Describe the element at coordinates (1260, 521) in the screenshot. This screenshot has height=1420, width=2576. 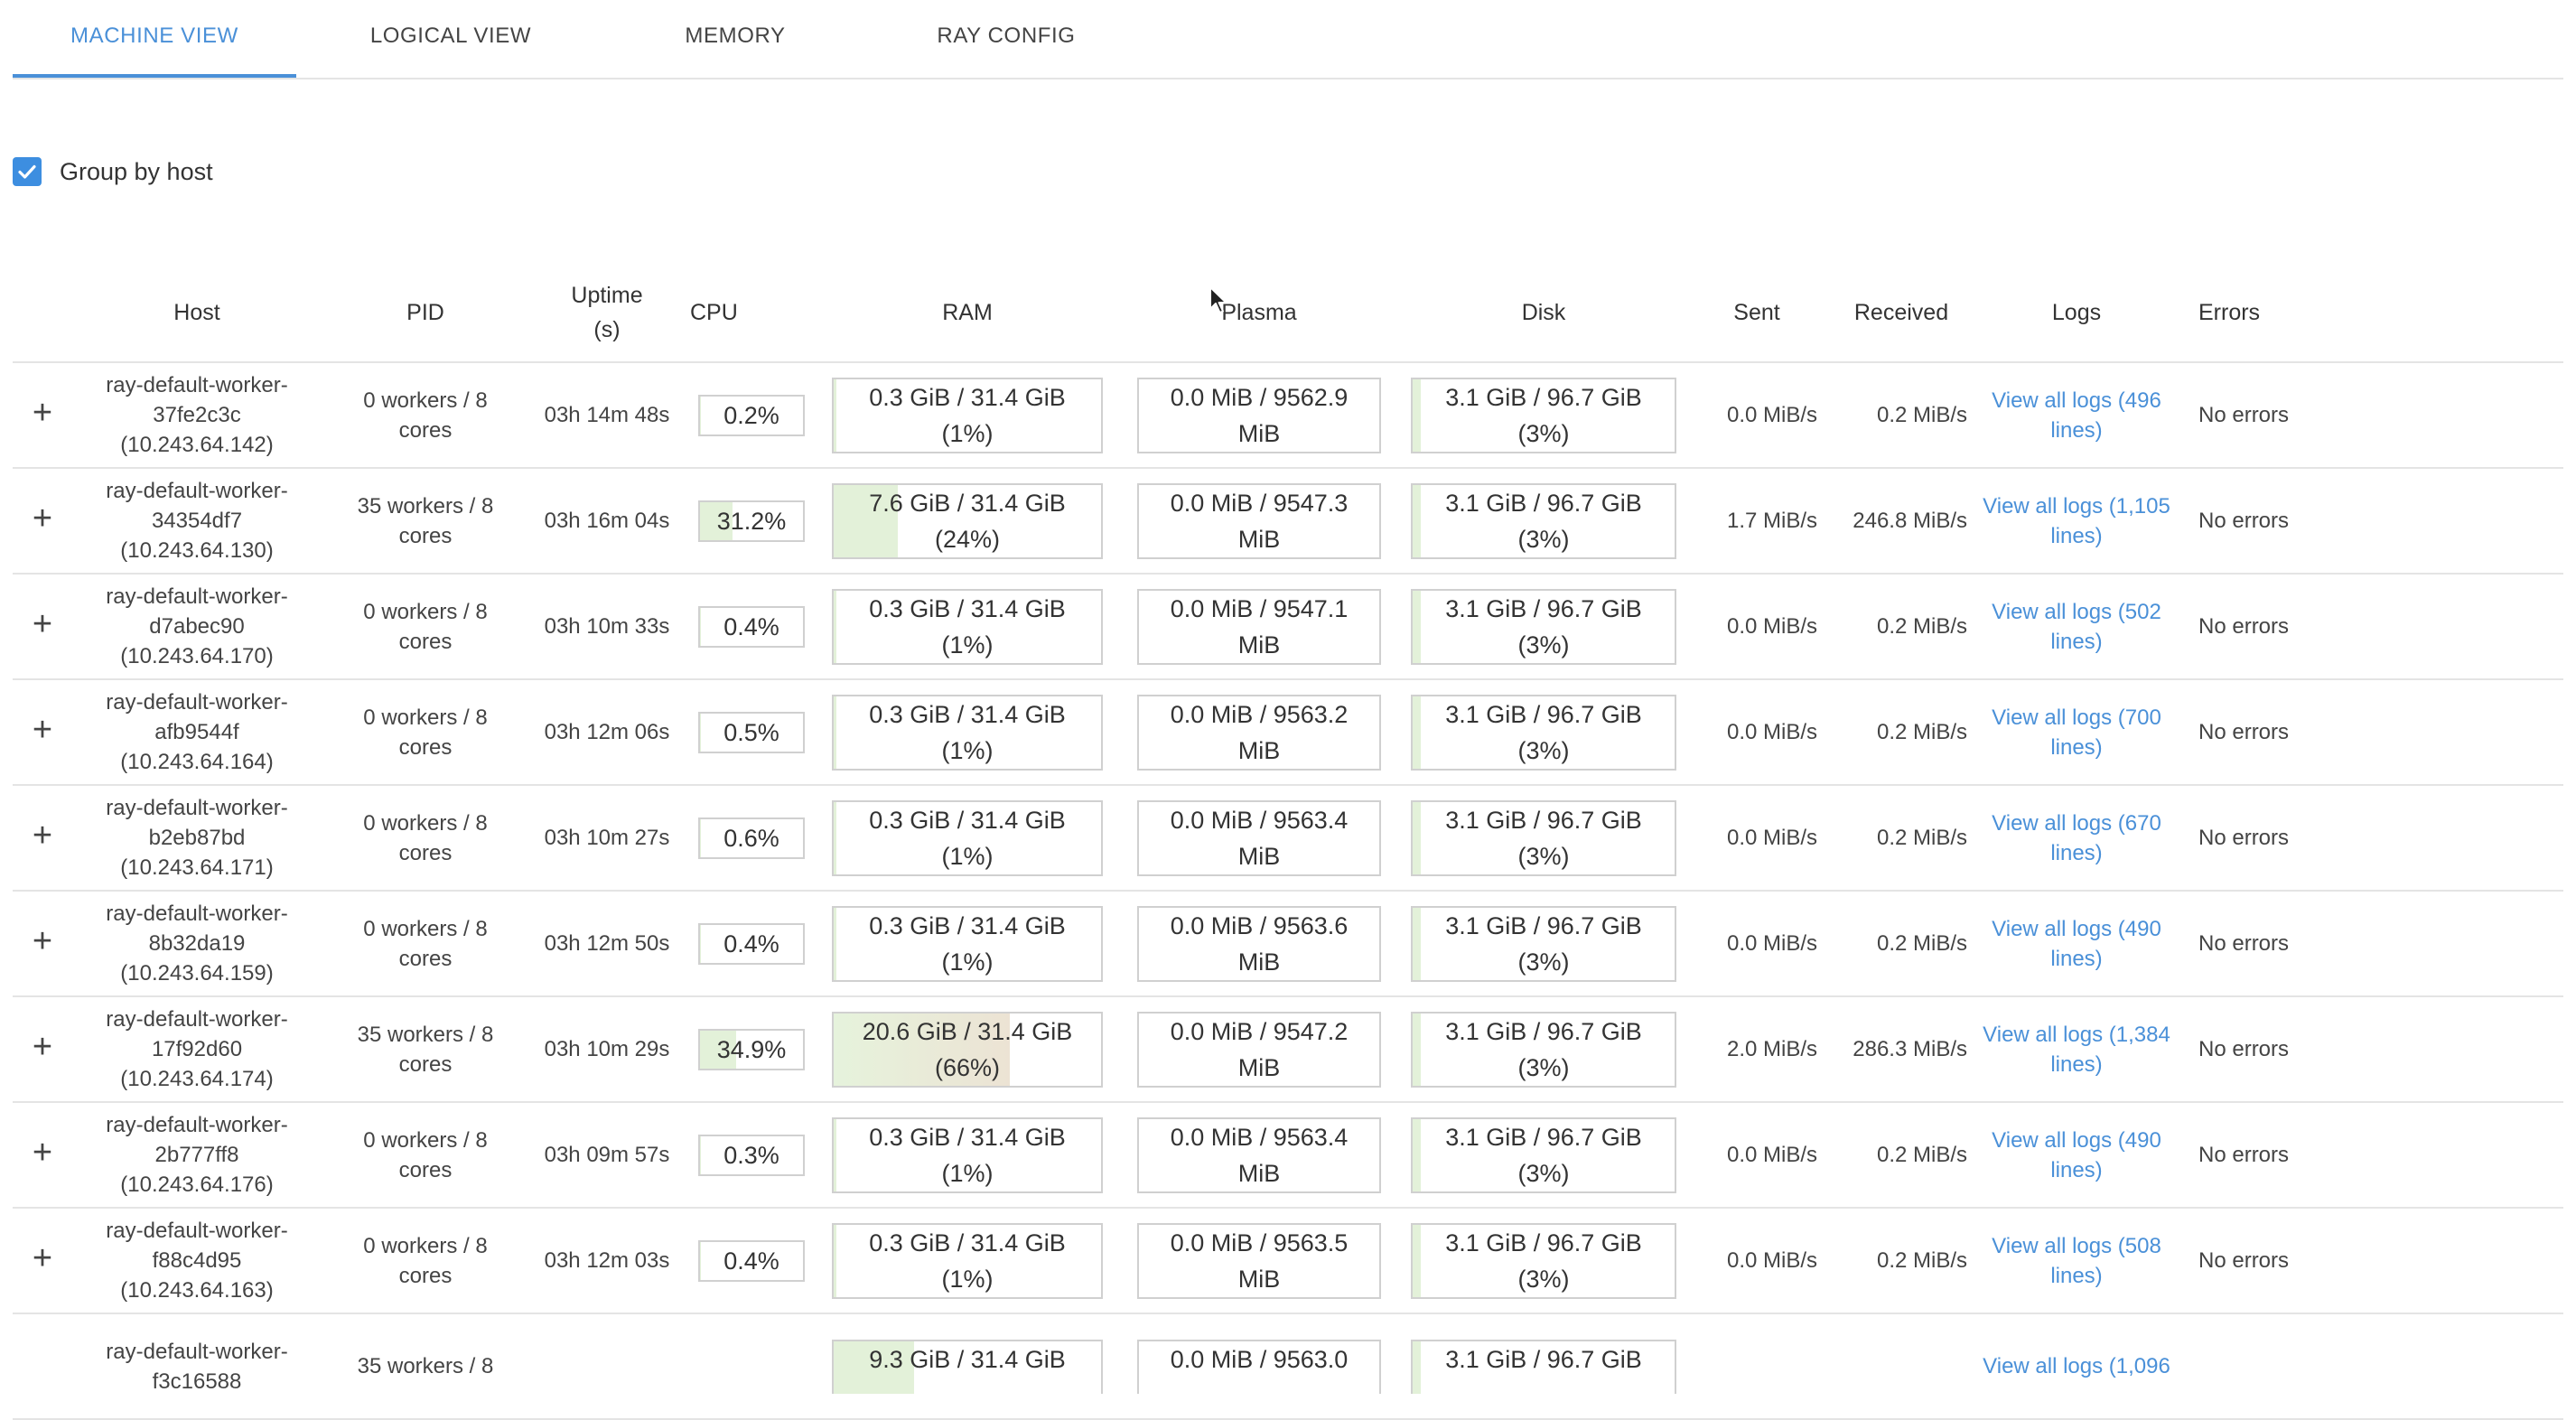
I see `plasma-bar-text: 0.0 MiB / 9547.3MiB` at that location.